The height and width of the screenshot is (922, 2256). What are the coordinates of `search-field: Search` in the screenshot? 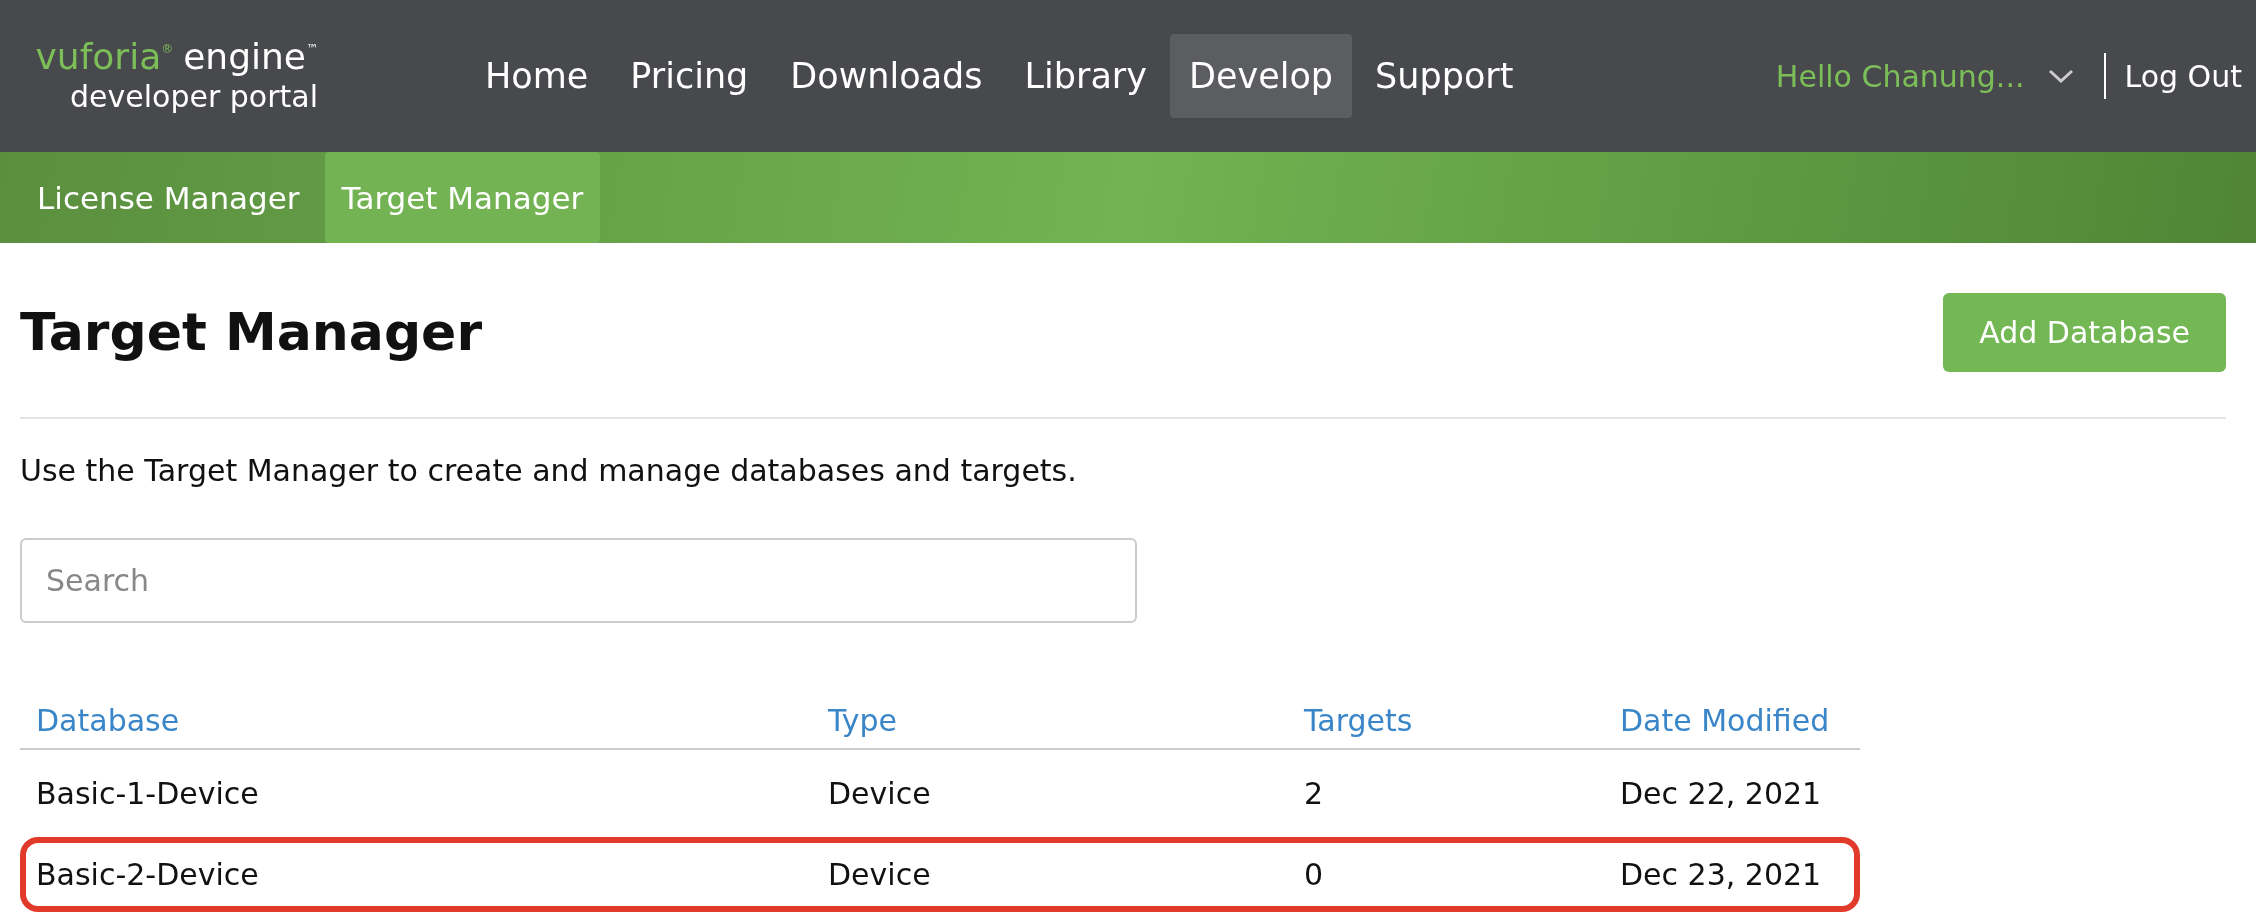 It's located at (578, 580).